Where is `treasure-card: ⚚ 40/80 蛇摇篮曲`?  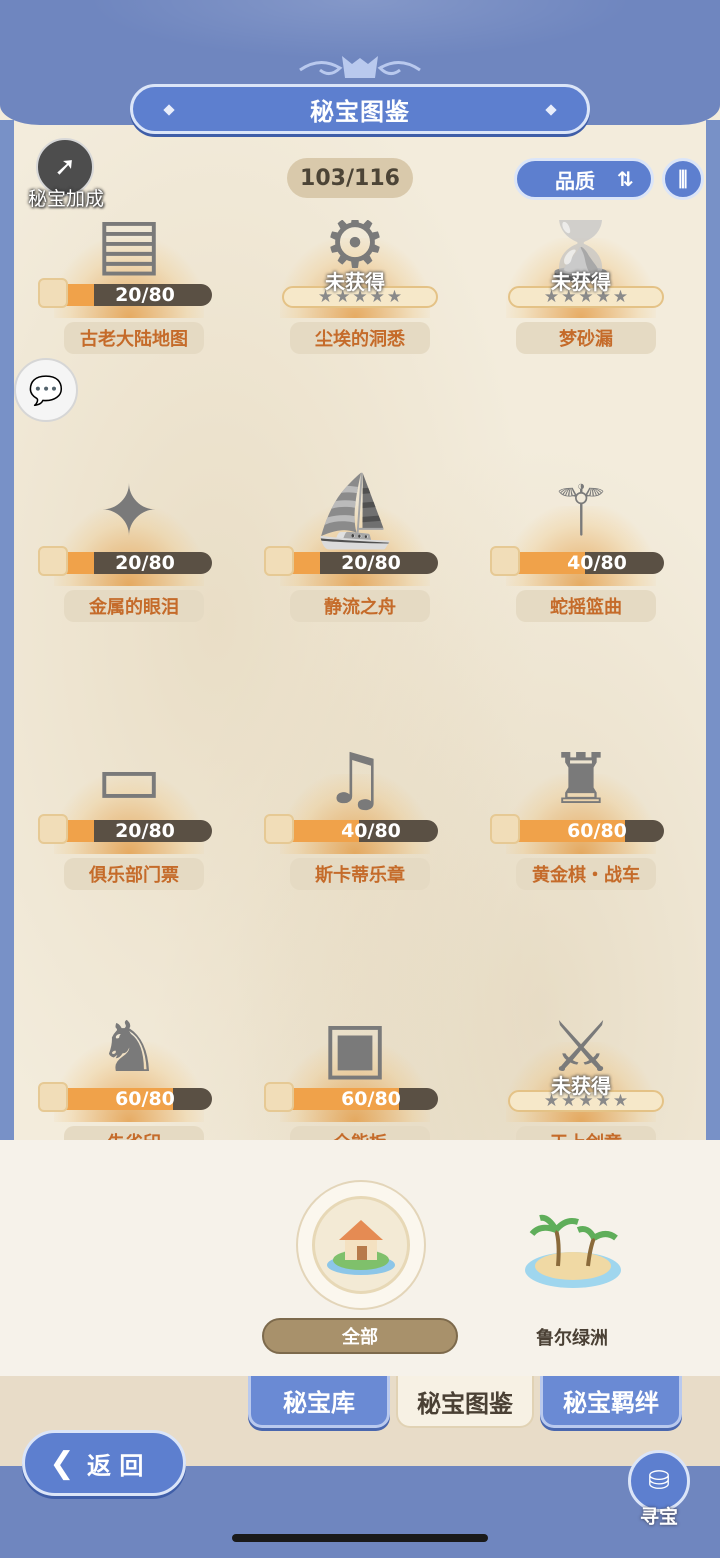
treasure-card: ⚚ 40/80 蛇摇篮曲 is located at coordinates (581, 551).